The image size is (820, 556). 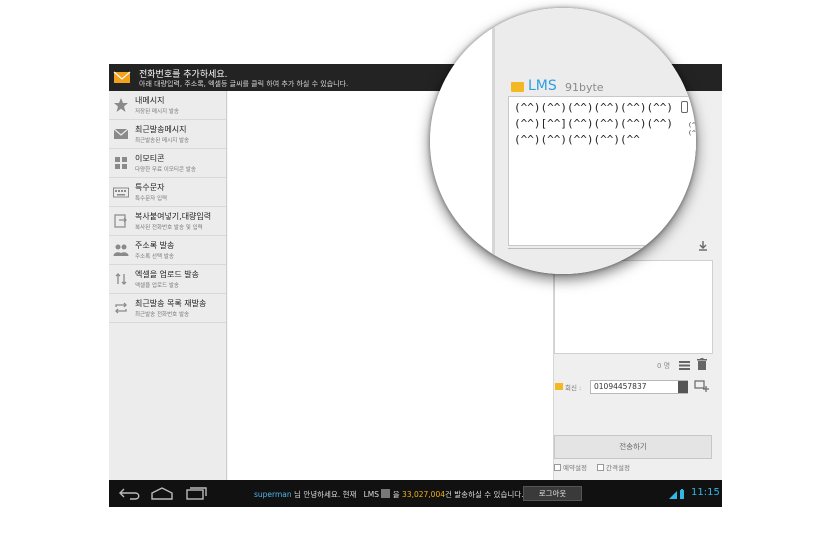 I want to click on interval-checkbox, so click(x=600, y=467).